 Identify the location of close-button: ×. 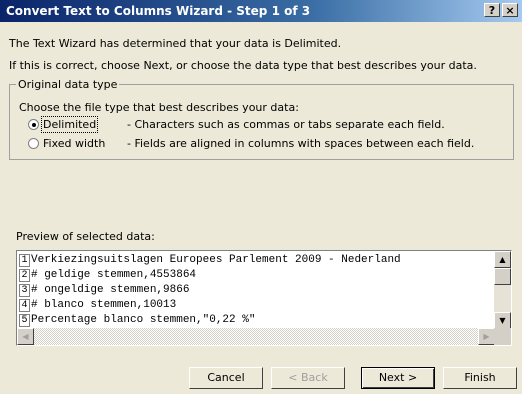
(510, 10).